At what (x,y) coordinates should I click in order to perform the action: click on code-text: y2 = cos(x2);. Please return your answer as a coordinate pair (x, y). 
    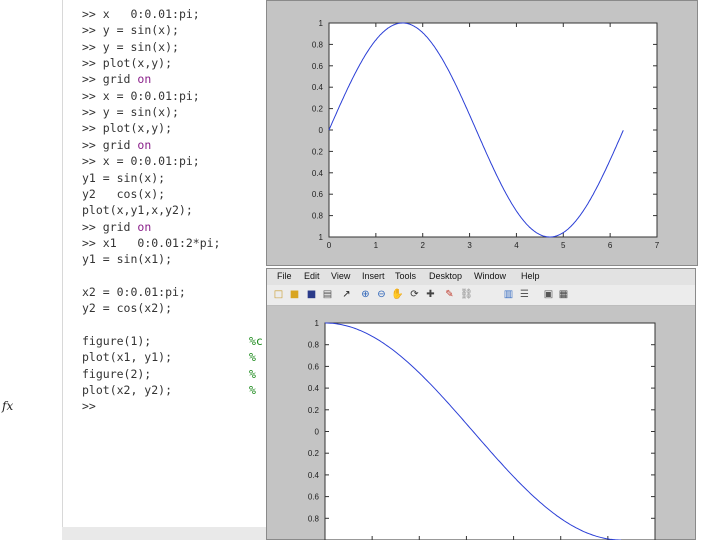
    Looking at the image, I should click on (127, 308).